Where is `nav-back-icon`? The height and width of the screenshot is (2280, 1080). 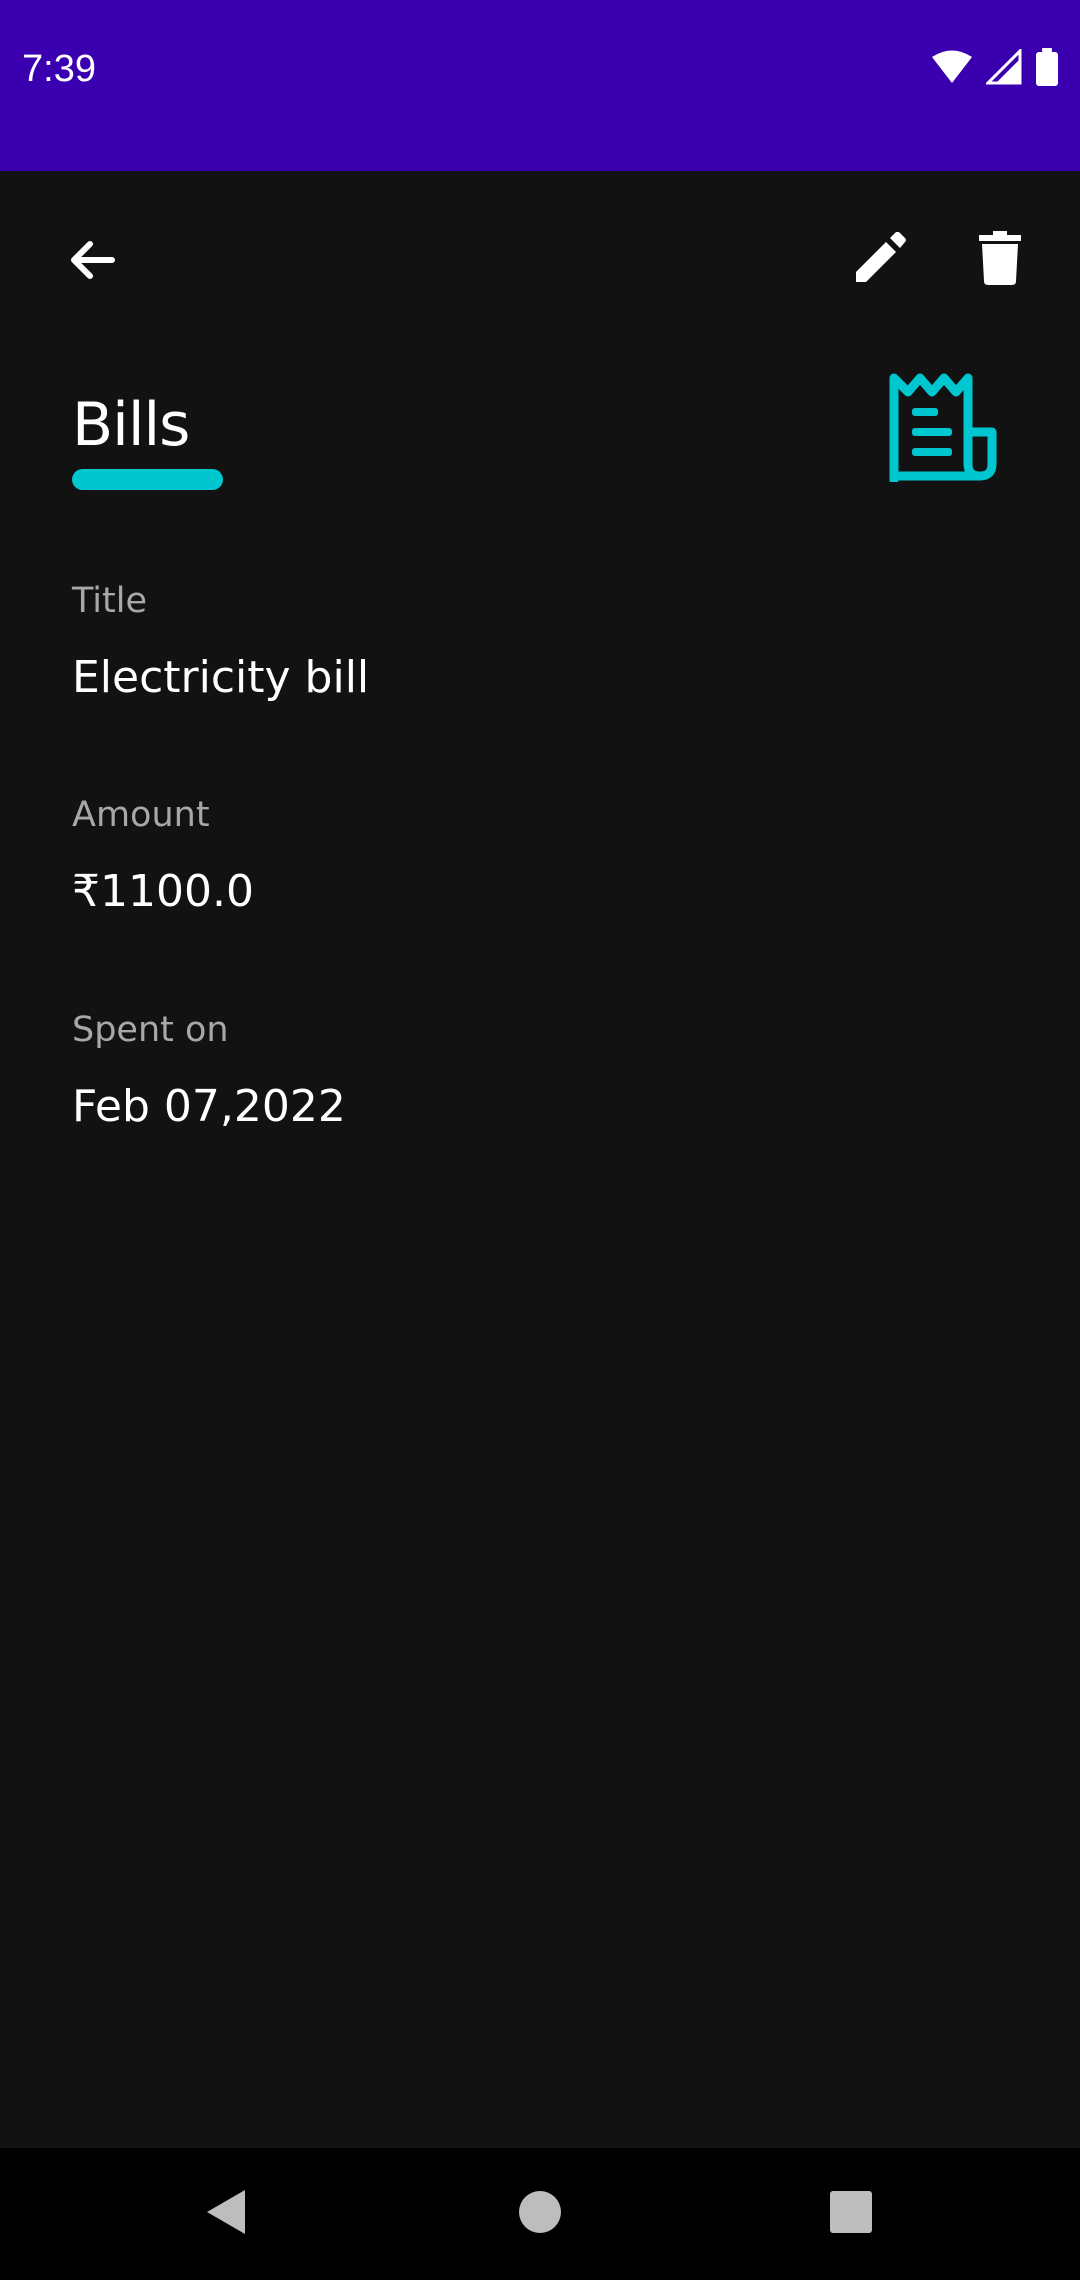
nav-back-icon is located at coordinates (227, 2214).